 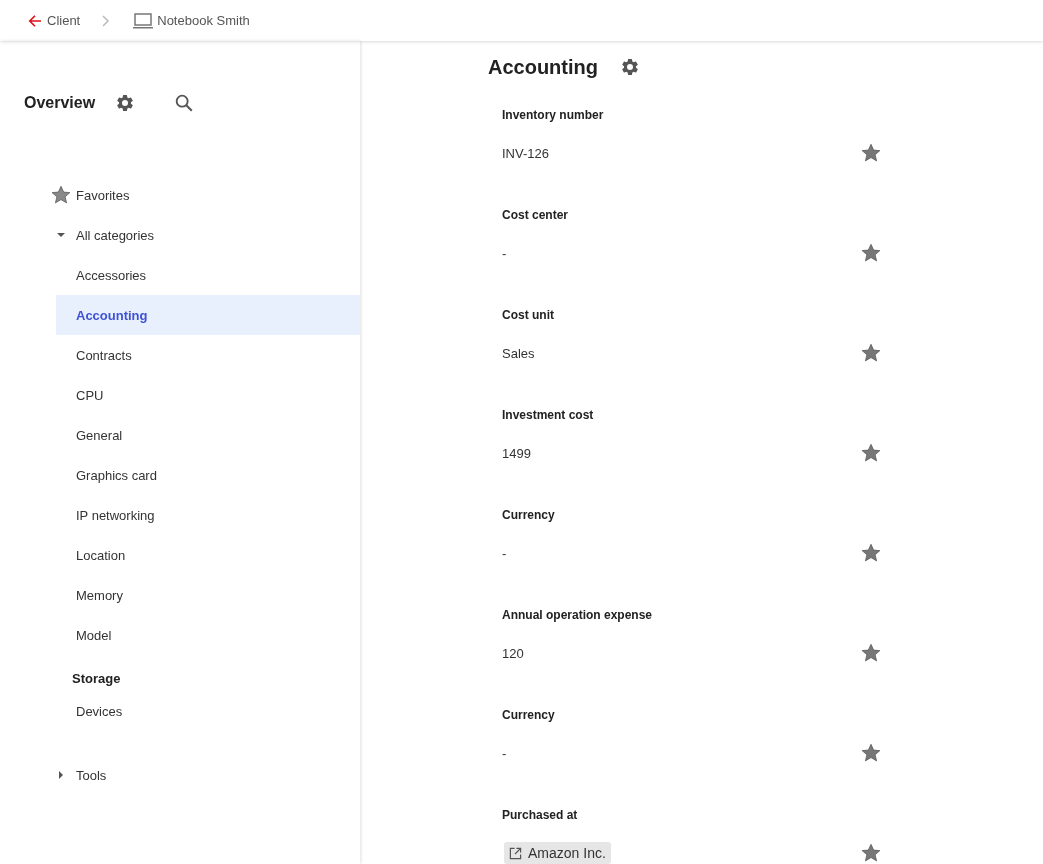 I want to click on field-label: Purchased at, so click(x=540, y=815).